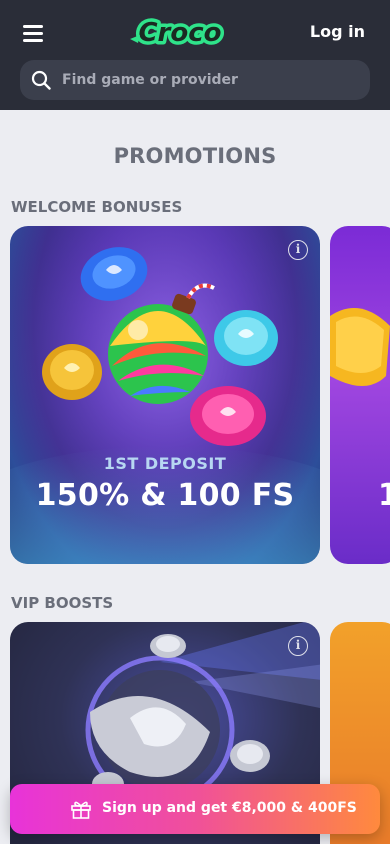 The width and height of the screenshot is (390, 844). I want to click on section-title-welcome-bonuses: WELCOME BONUSES, so click(97, 207).